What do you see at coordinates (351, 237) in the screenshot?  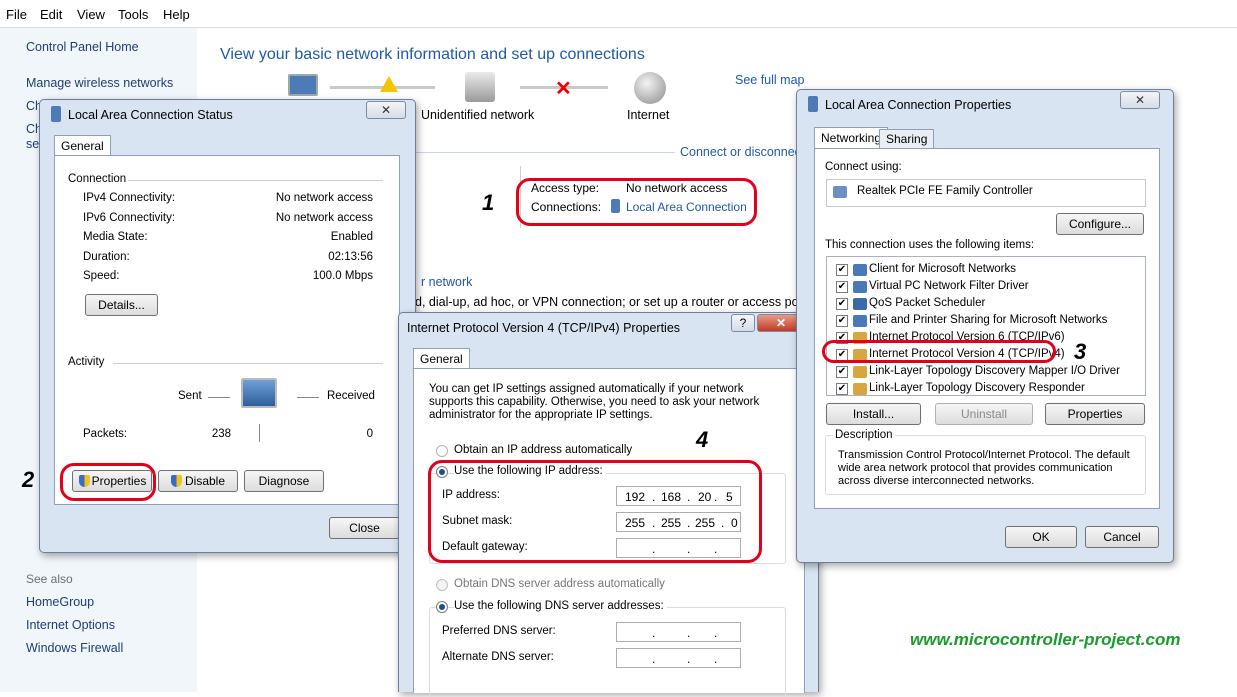 I see `media-state-value: Enabled` at bounding box center [351, 237].